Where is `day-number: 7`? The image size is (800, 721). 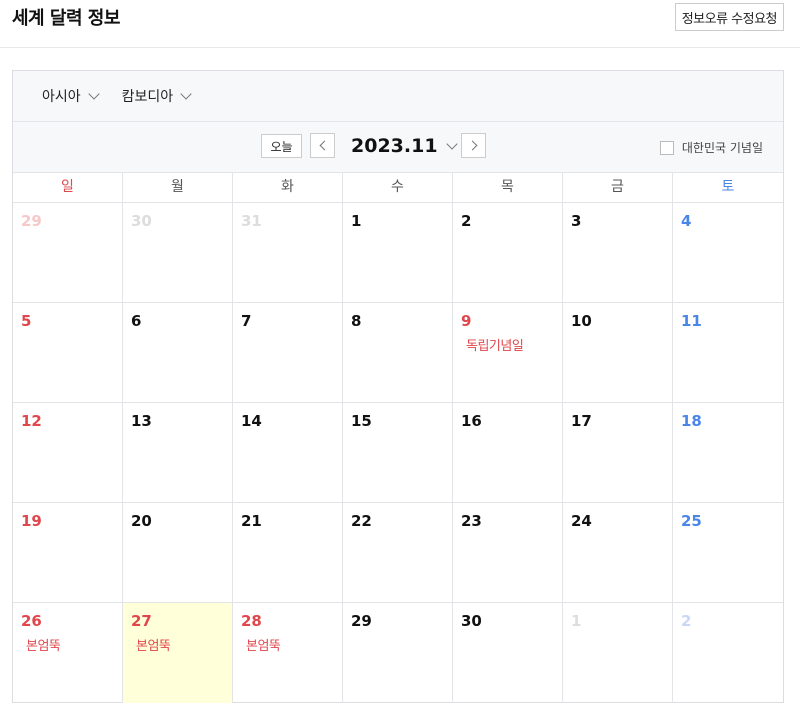
day-number: 7 is located at coordinates (246, 321).